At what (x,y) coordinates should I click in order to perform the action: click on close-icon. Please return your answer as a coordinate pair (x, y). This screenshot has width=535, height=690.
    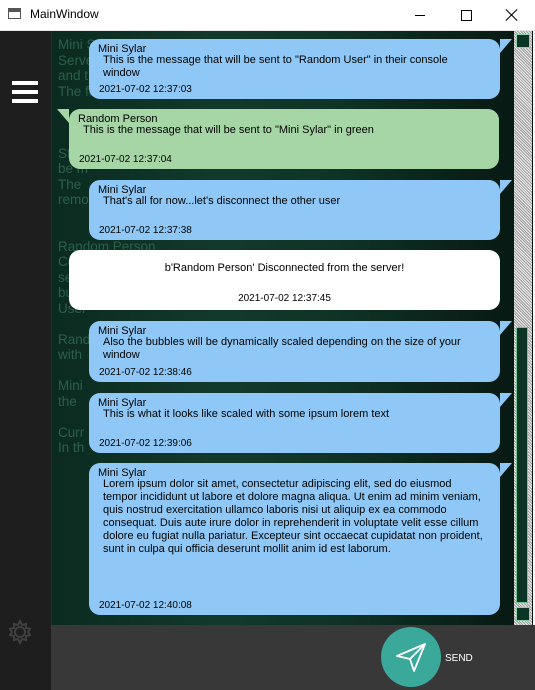
    Looking at the image, I should click on (512, 15).